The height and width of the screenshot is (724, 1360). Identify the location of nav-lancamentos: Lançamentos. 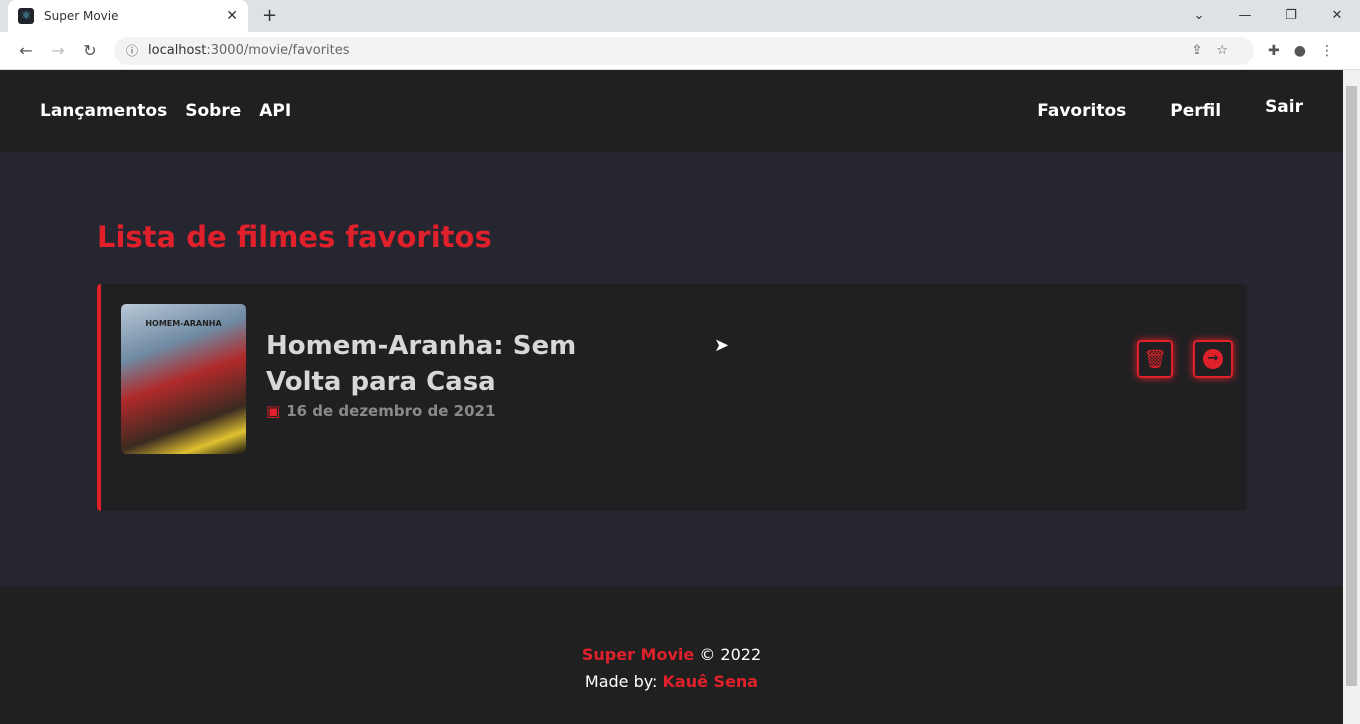
(103, 111).